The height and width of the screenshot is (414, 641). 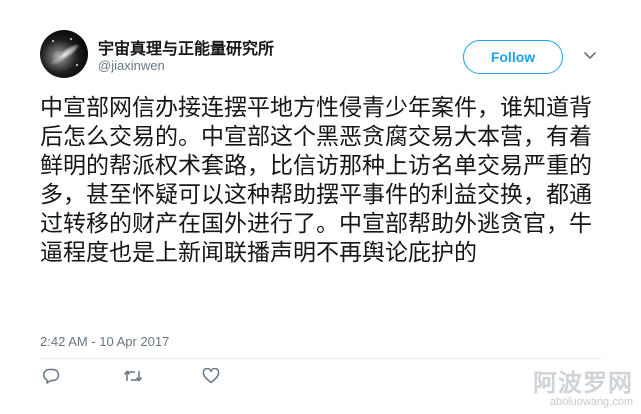 I want to click on tweet-timestamp: 2:42 AM - 10 Apr 2017, so click(x=104, y=341).